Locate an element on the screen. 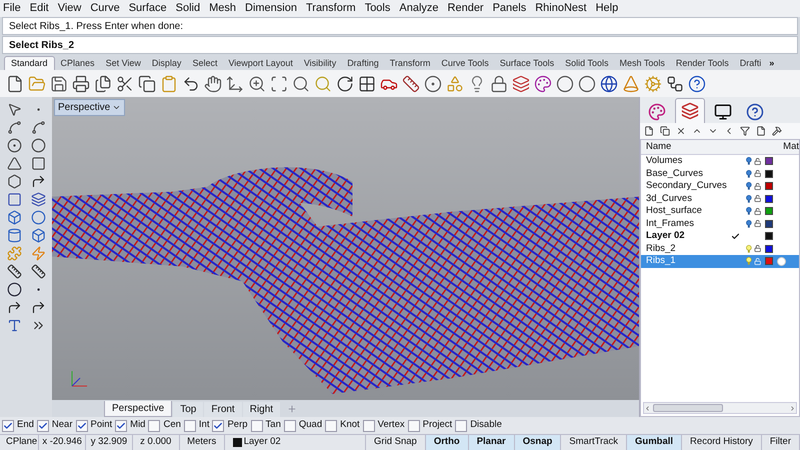  scroll-left-icon is located at coordinates (647, 408).